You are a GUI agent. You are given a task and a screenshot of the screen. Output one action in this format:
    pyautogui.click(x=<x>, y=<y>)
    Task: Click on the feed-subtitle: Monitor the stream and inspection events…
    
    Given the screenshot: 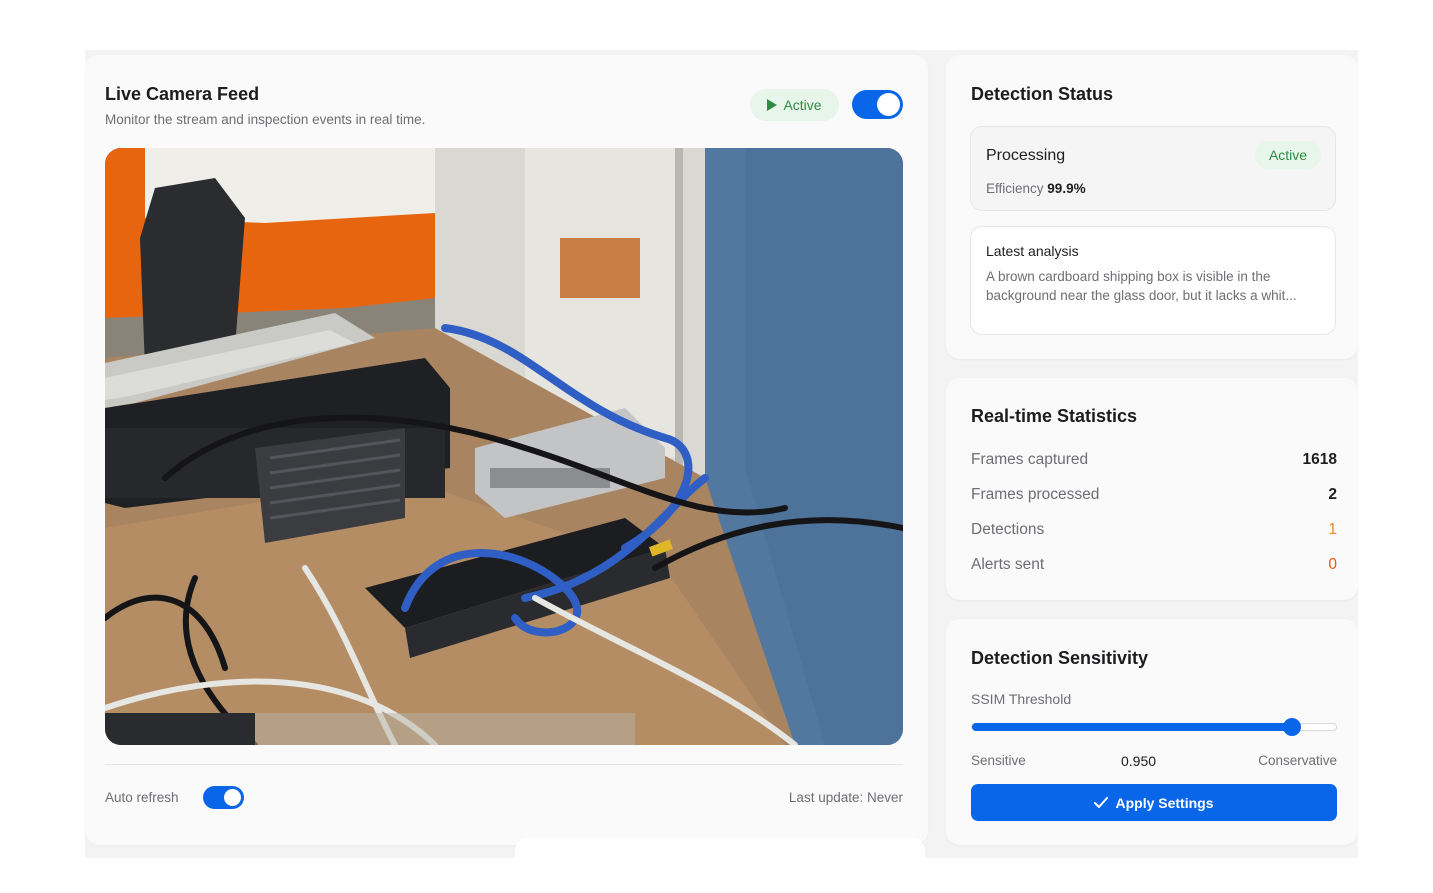 What is the action you would take?
    pyautogui.click(x=265, y=119)
    